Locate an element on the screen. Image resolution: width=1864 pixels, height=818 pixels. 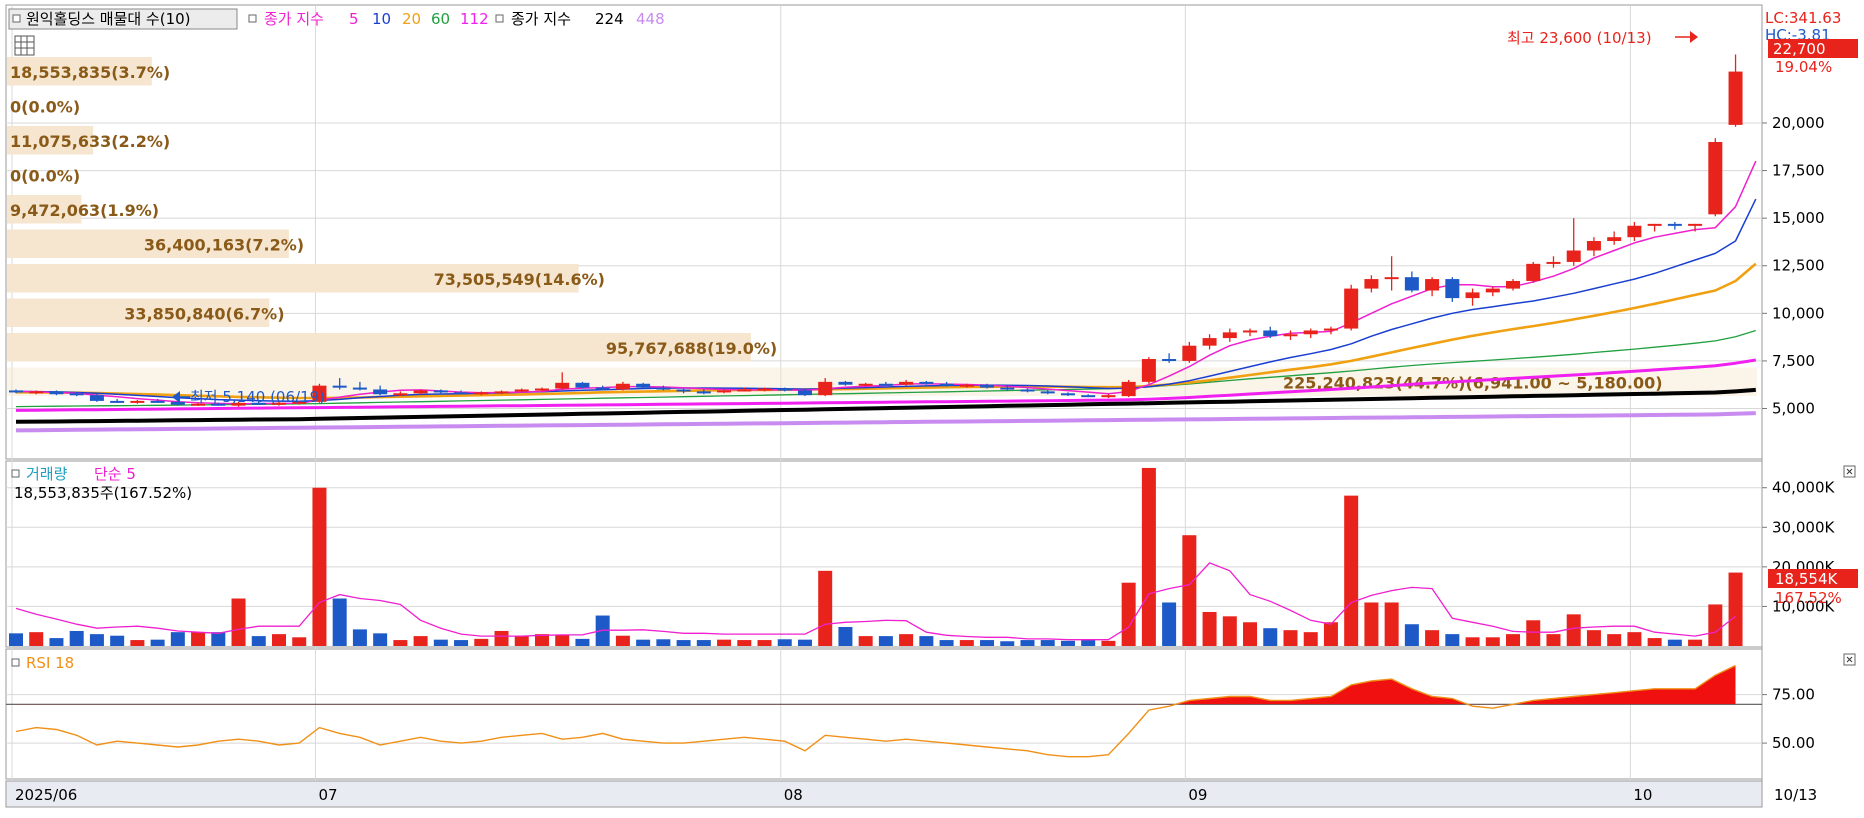
x-tick-label: 08 is located at coordinates (793, 795).